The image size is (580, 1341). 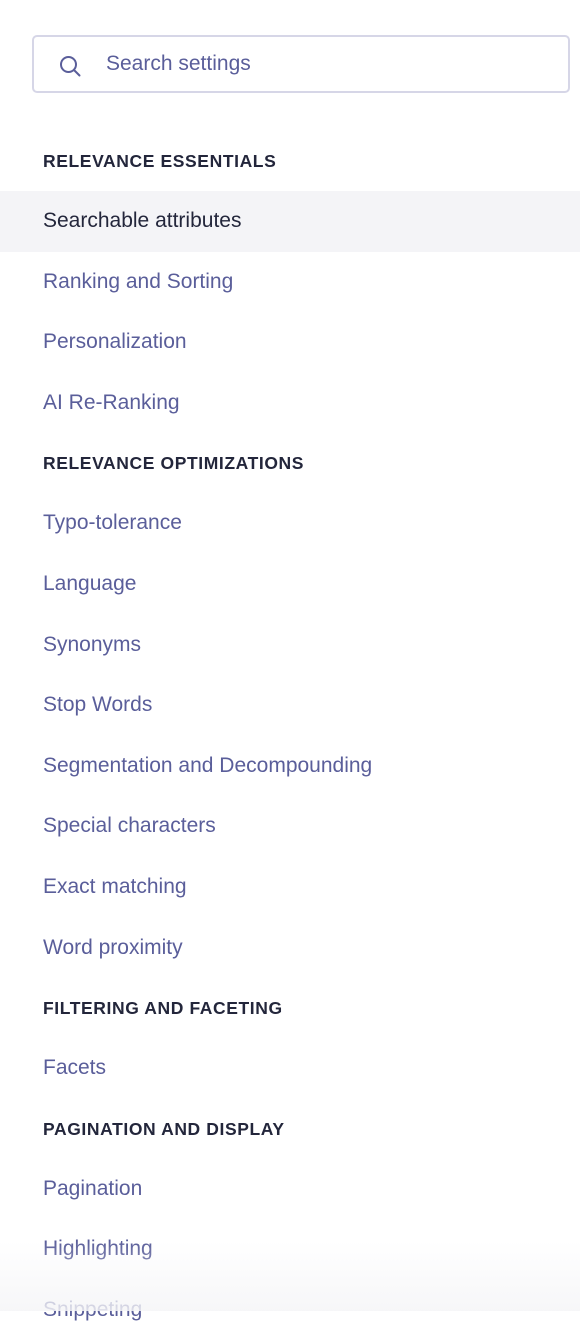 I want to click on nav-item-segmentation-and-decompounding: Segmentation and Decompounding, so click(x=290, y=766).